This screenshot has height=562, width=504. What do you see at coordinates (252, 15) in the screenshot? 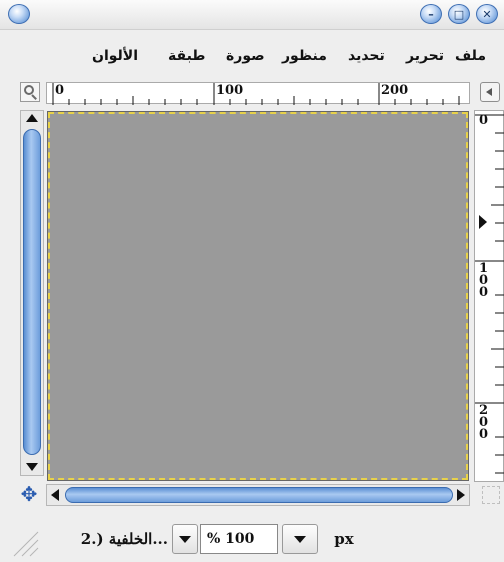
I see `title-bar: – □ ✕` at bounding box center [252, 15].